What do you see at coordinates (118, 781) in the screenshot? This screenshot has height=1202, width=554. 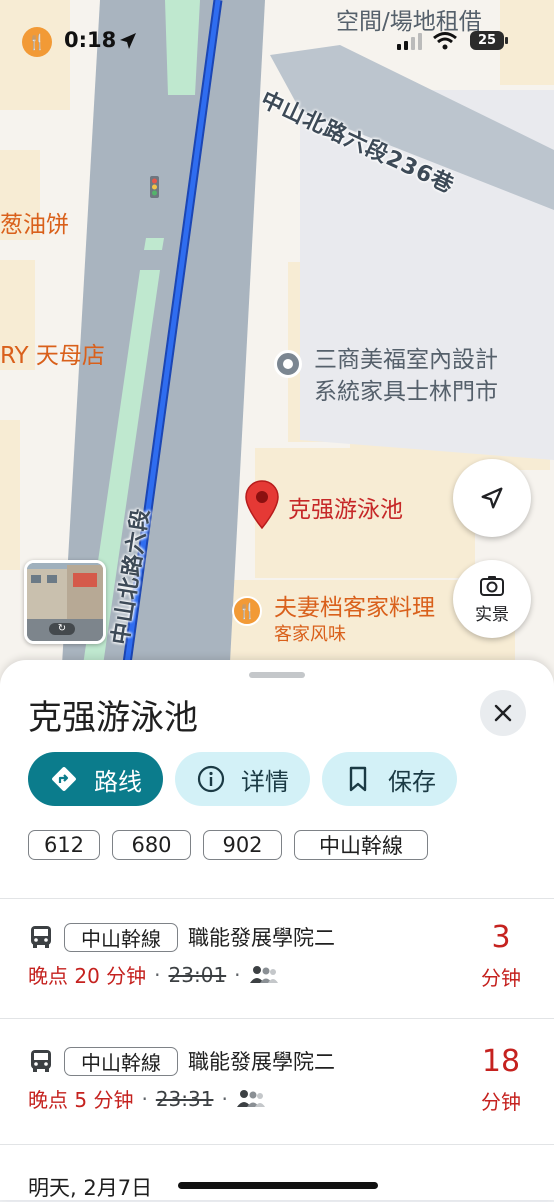 I see `directions-label: 路线` at bounding box center [118, 781].